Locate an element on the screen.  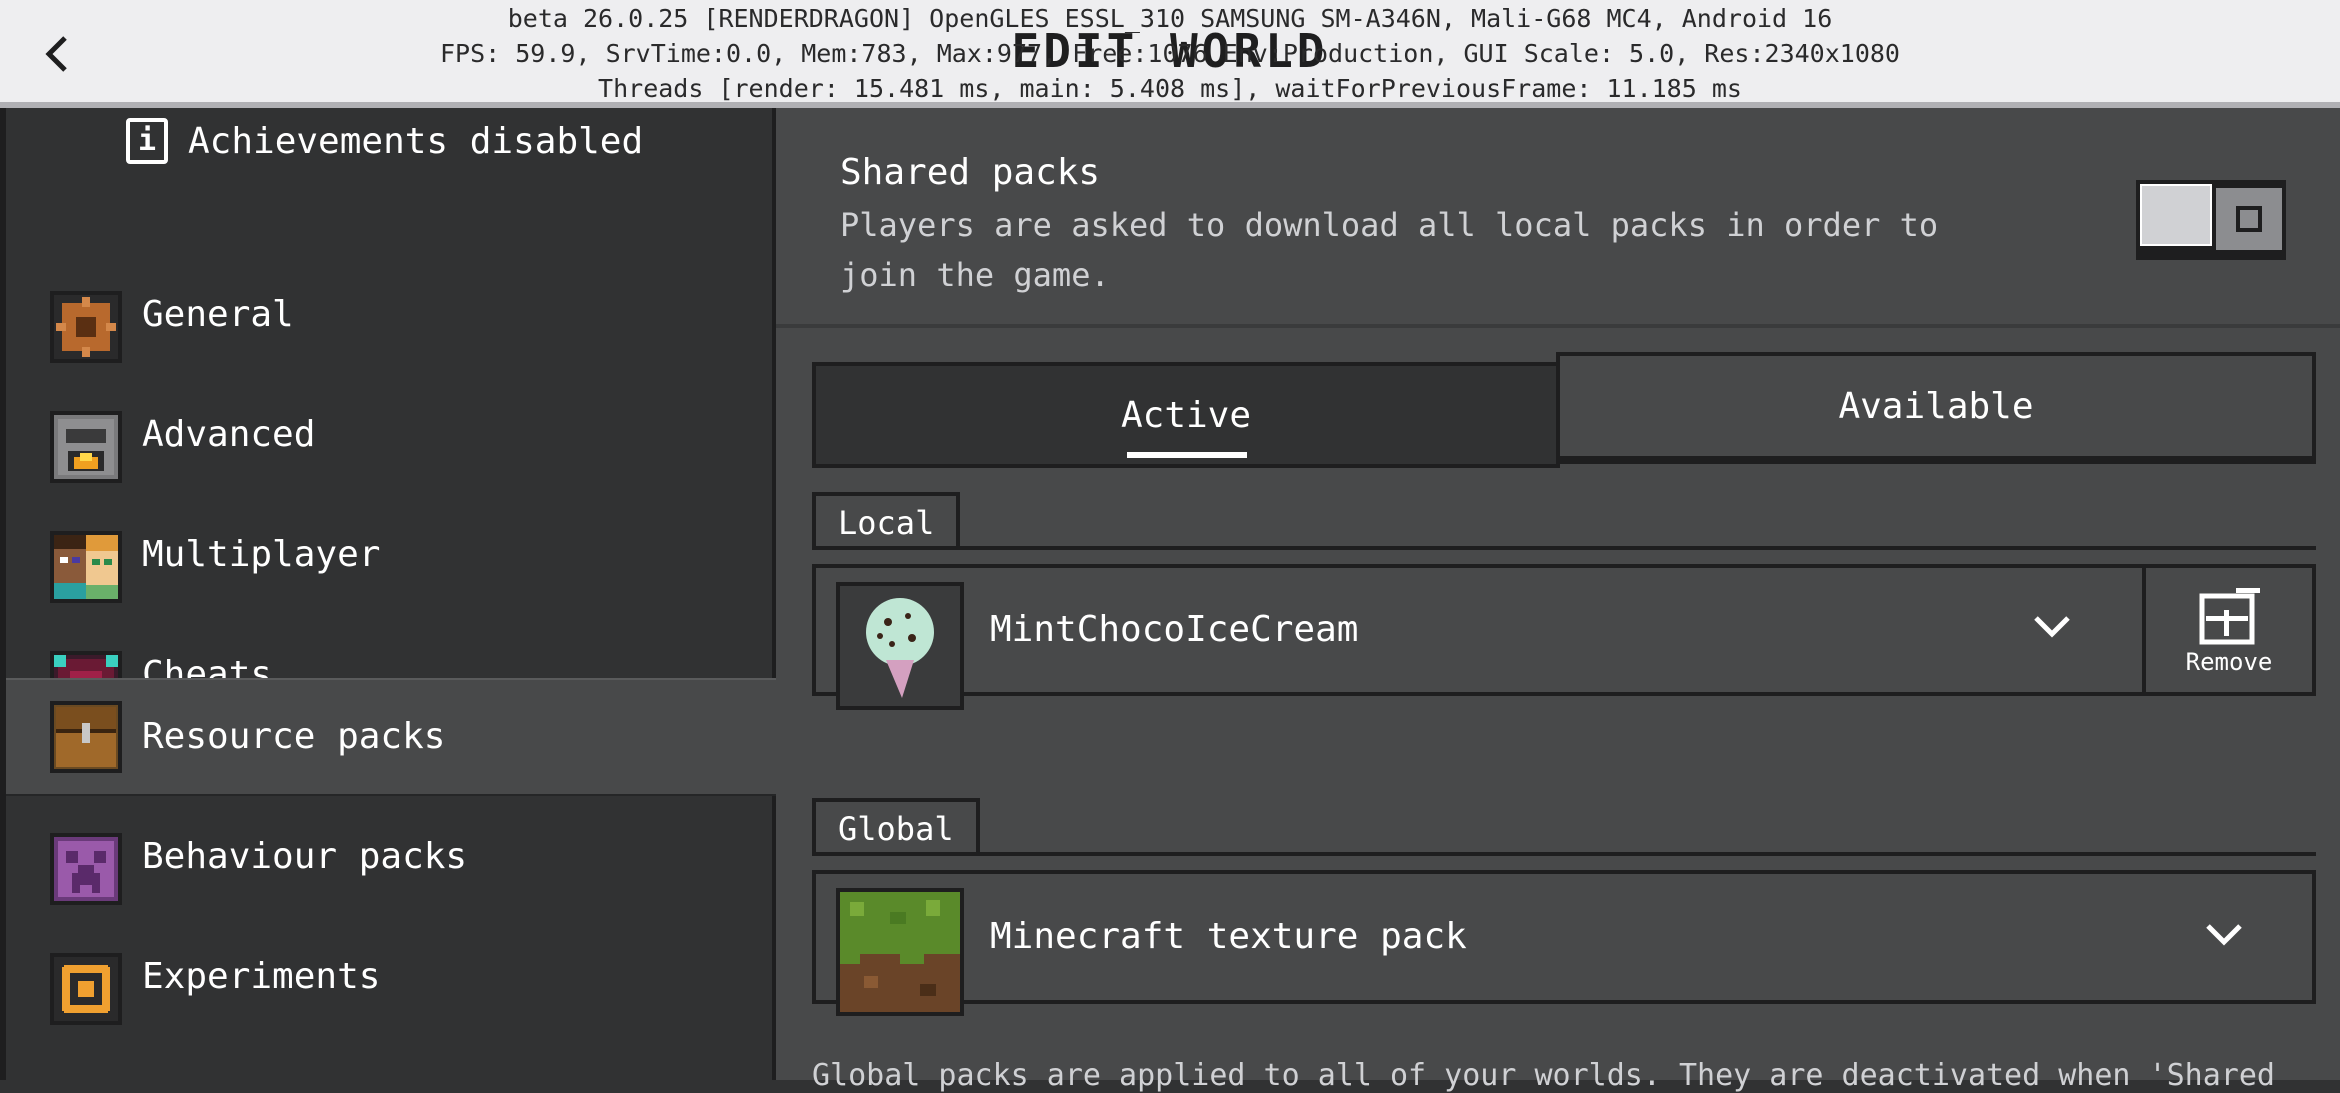
global-pack-row: Minecraft texture pack is located at coordinates (1564, 943).